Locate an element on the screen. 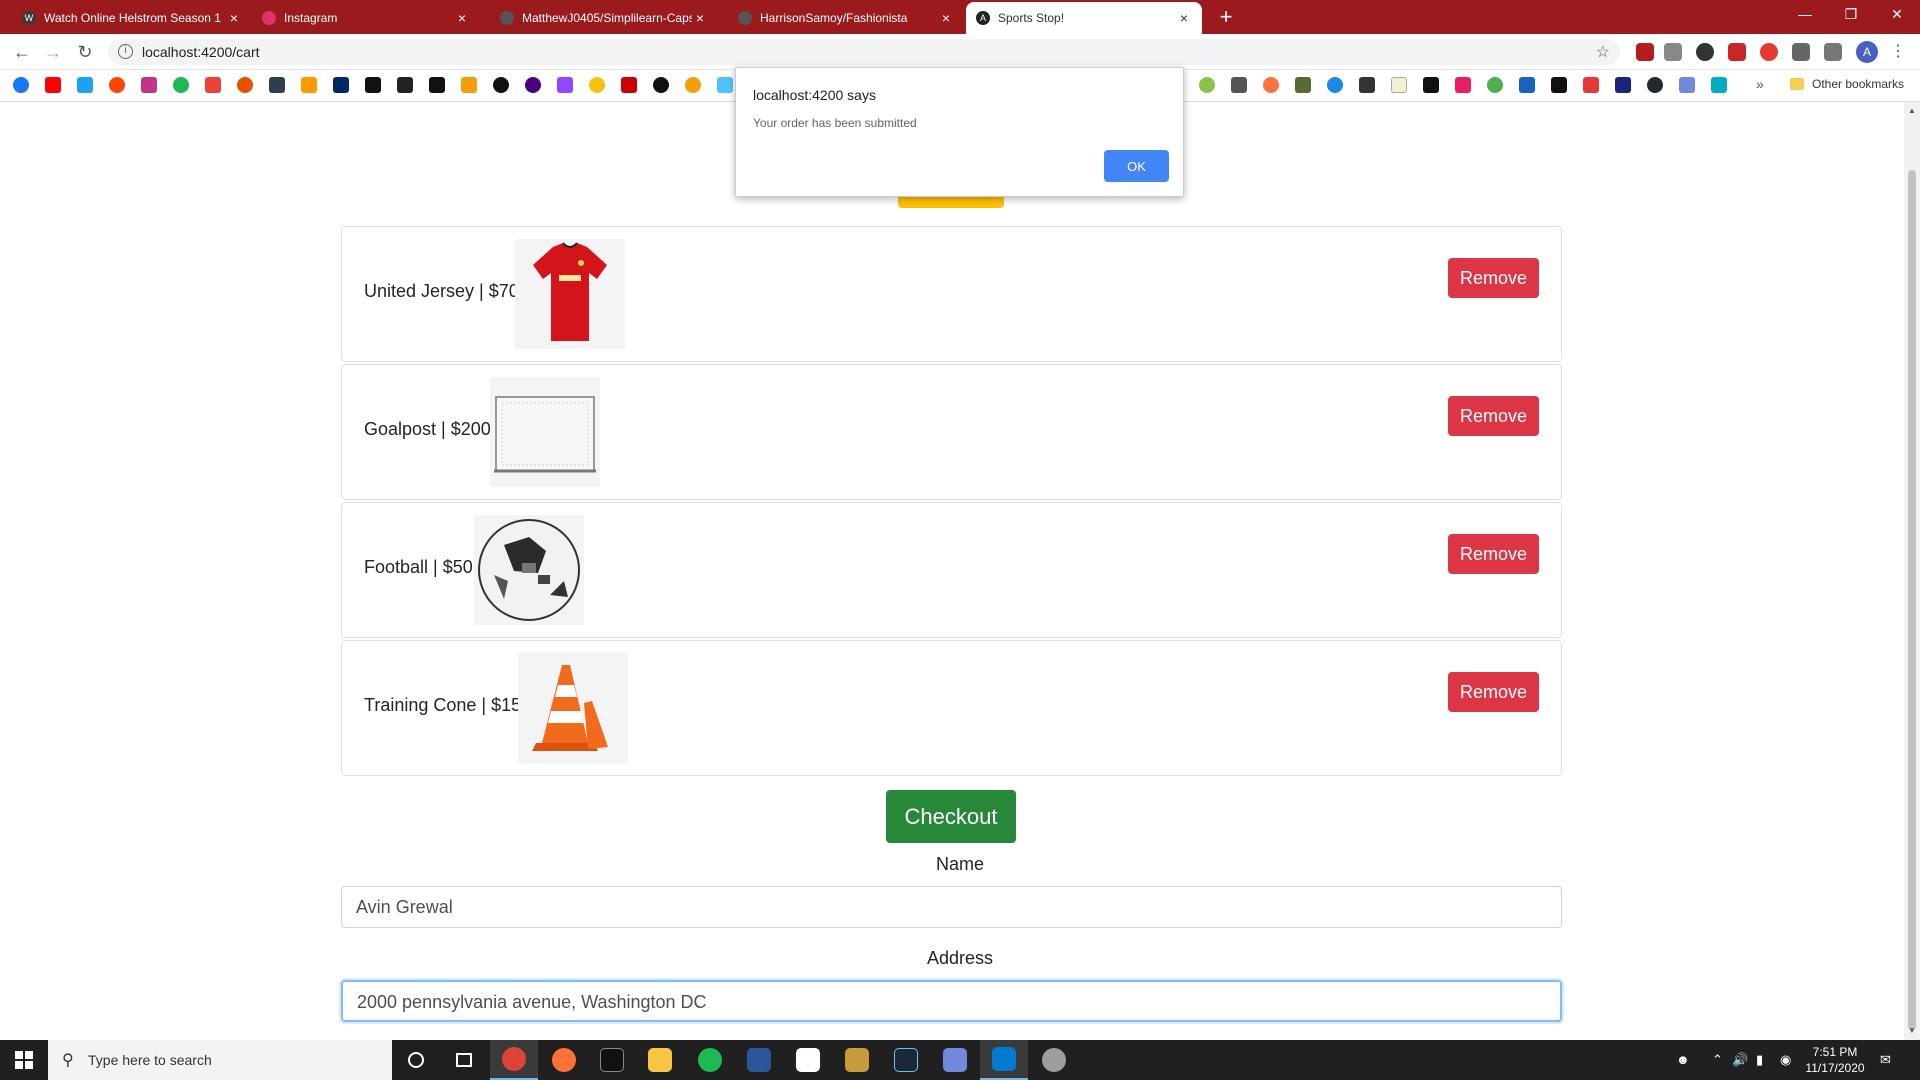 The width and height of the screenshot is (1920, 1080). media-control-icon is located at coordinates (1833, 52).